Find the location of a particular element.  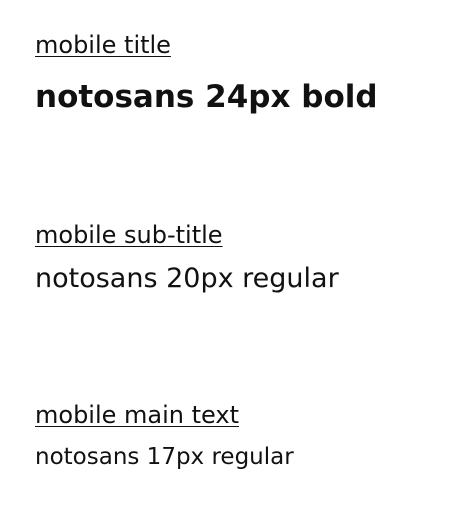

mobile-subtitle-heading: mobile sub-title is located at coordinates (129, 235).